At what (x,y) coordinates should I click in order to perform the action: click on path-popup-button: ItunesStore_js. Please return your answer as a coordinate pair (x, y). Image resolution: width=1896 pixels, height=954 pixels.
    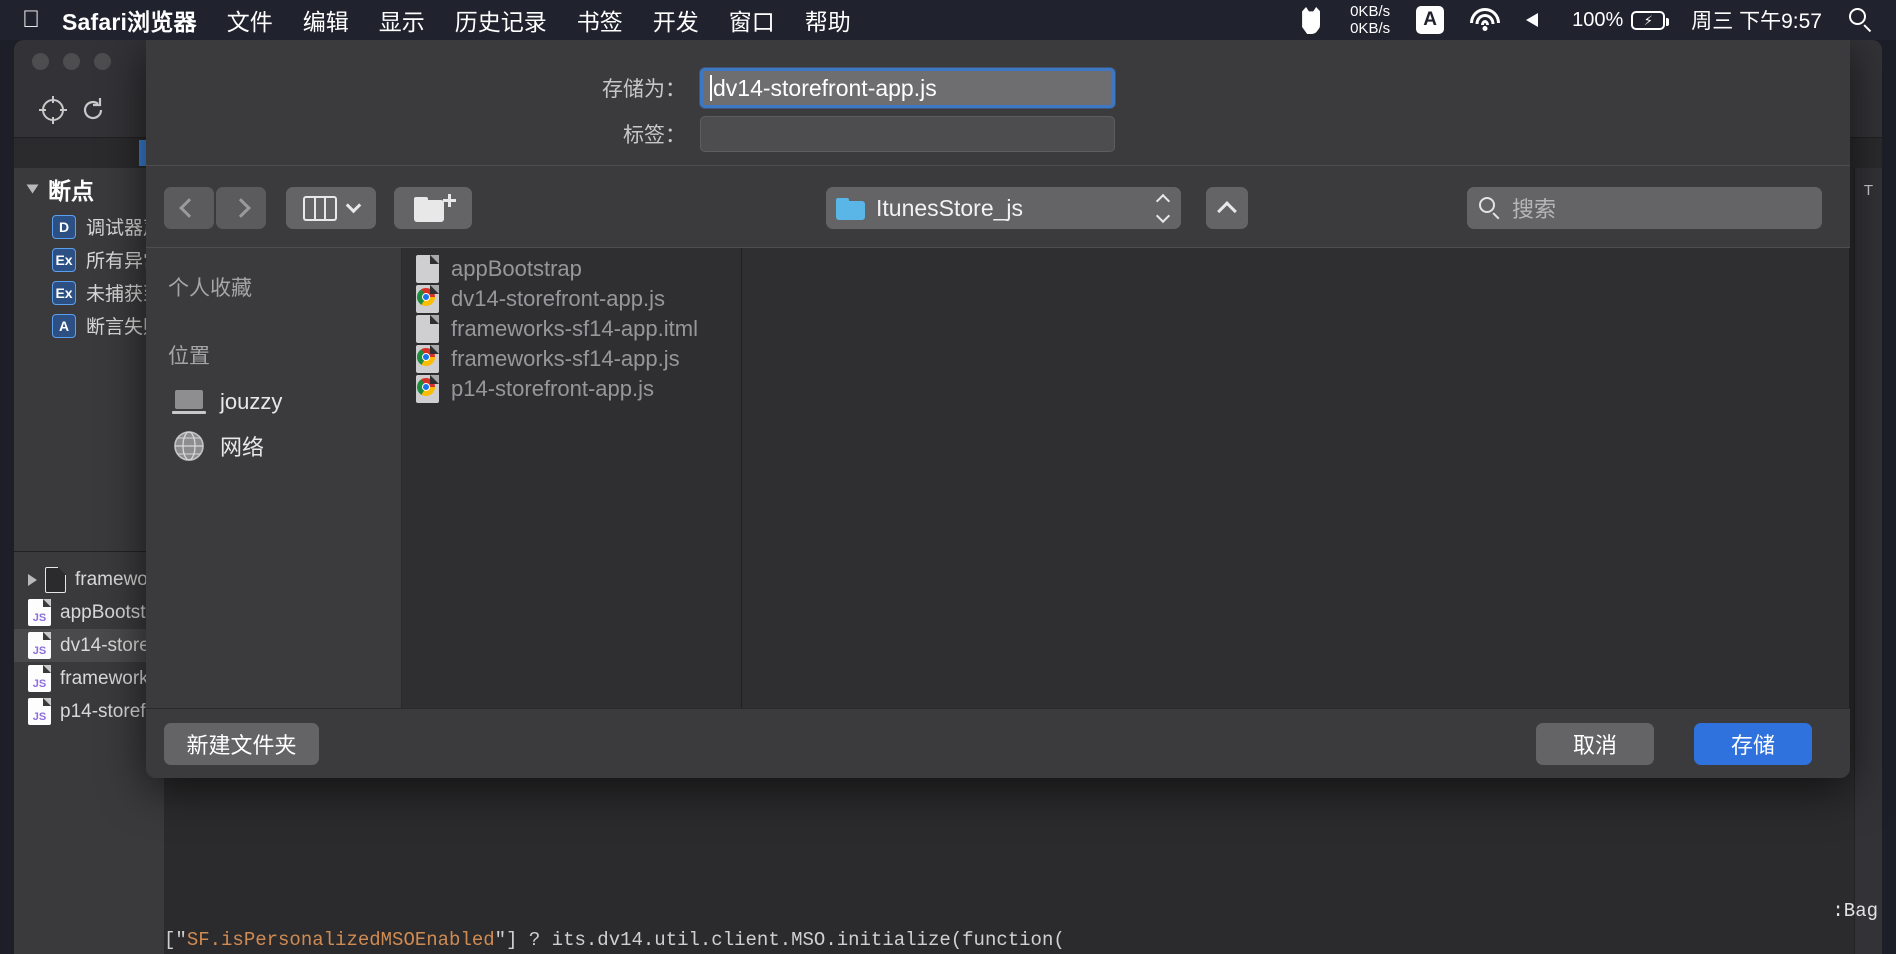
    Looking at the image, I should click on (1003, 208).